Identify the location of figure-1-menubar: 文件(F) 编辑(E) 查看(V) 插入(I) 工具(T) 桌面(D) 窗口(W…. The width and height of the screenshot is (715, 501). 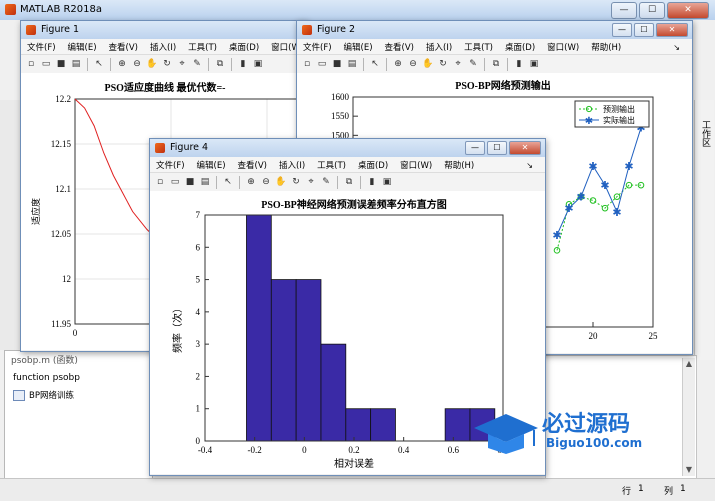
(164, 47).